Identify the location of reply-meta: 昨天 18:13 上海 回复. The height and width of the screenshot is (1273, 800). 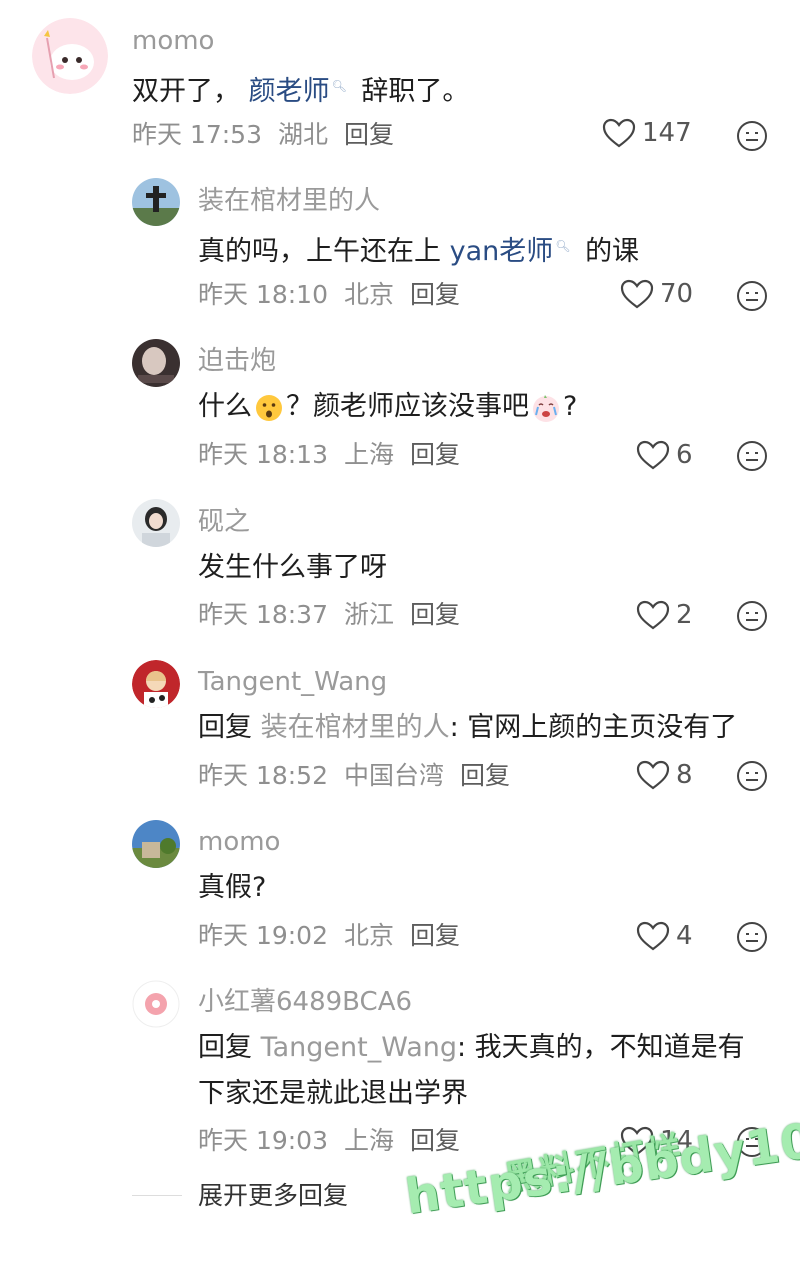
(337, 455).